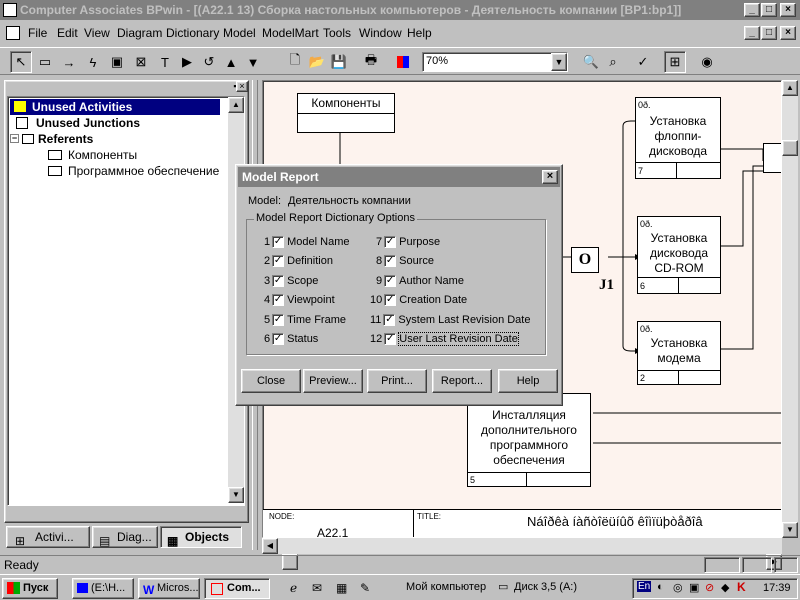  I want to click on open-folder-icon: 📂, so click(317, 62).